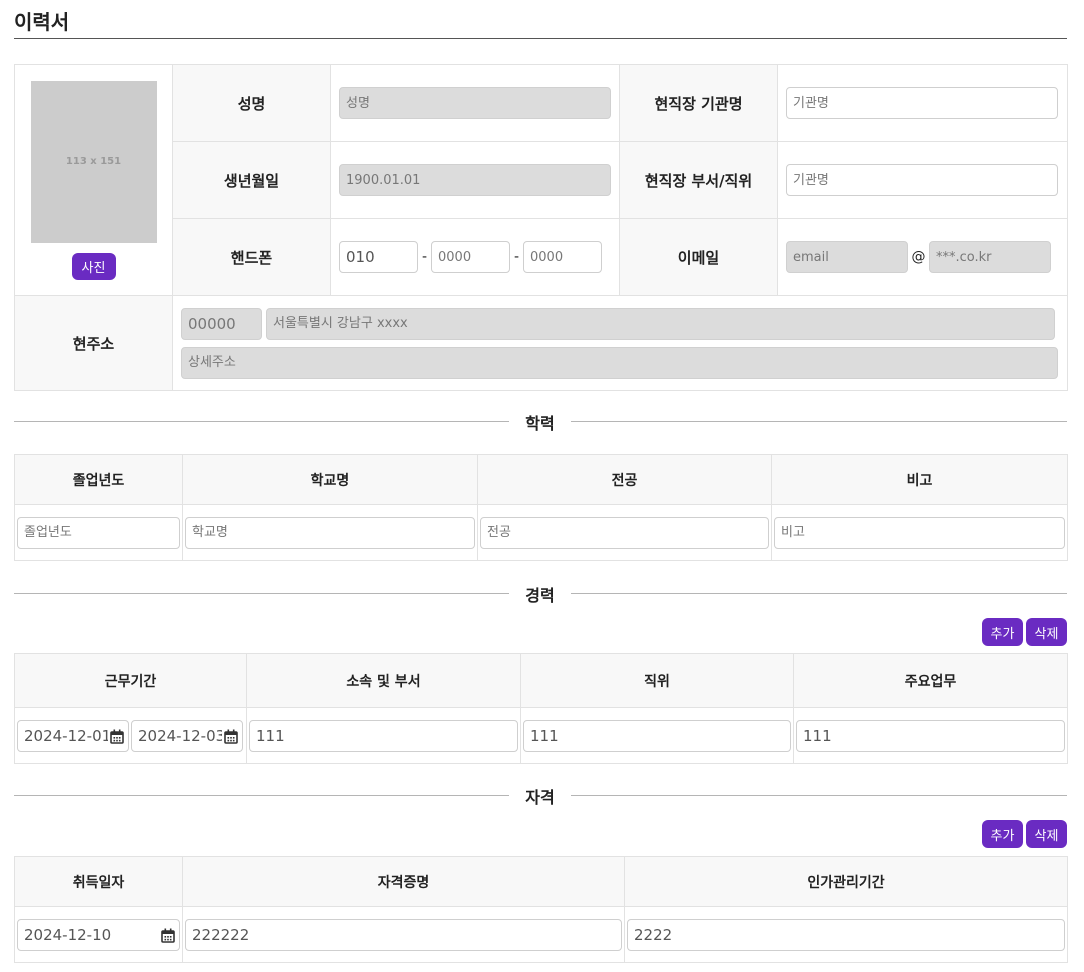  I want to click on photo-size-text: 113 x 151, so click(93, 161).